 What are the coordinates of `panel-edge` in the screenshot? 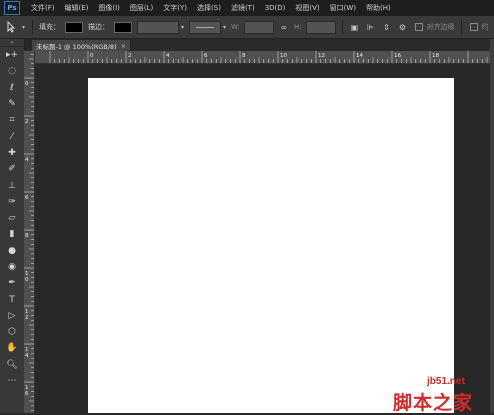 It's located at (492, 226).